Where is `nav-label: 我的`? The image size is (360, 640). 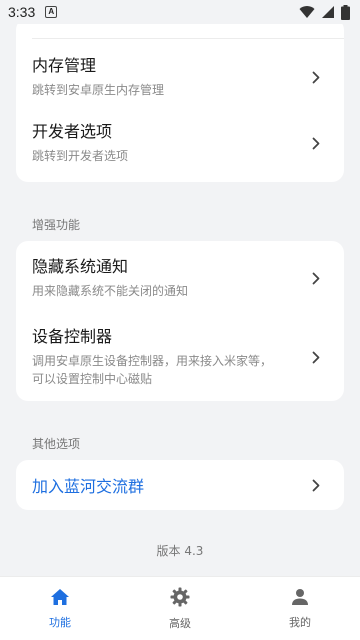 nav-label: 我的 is located at coordinates (300, 622).